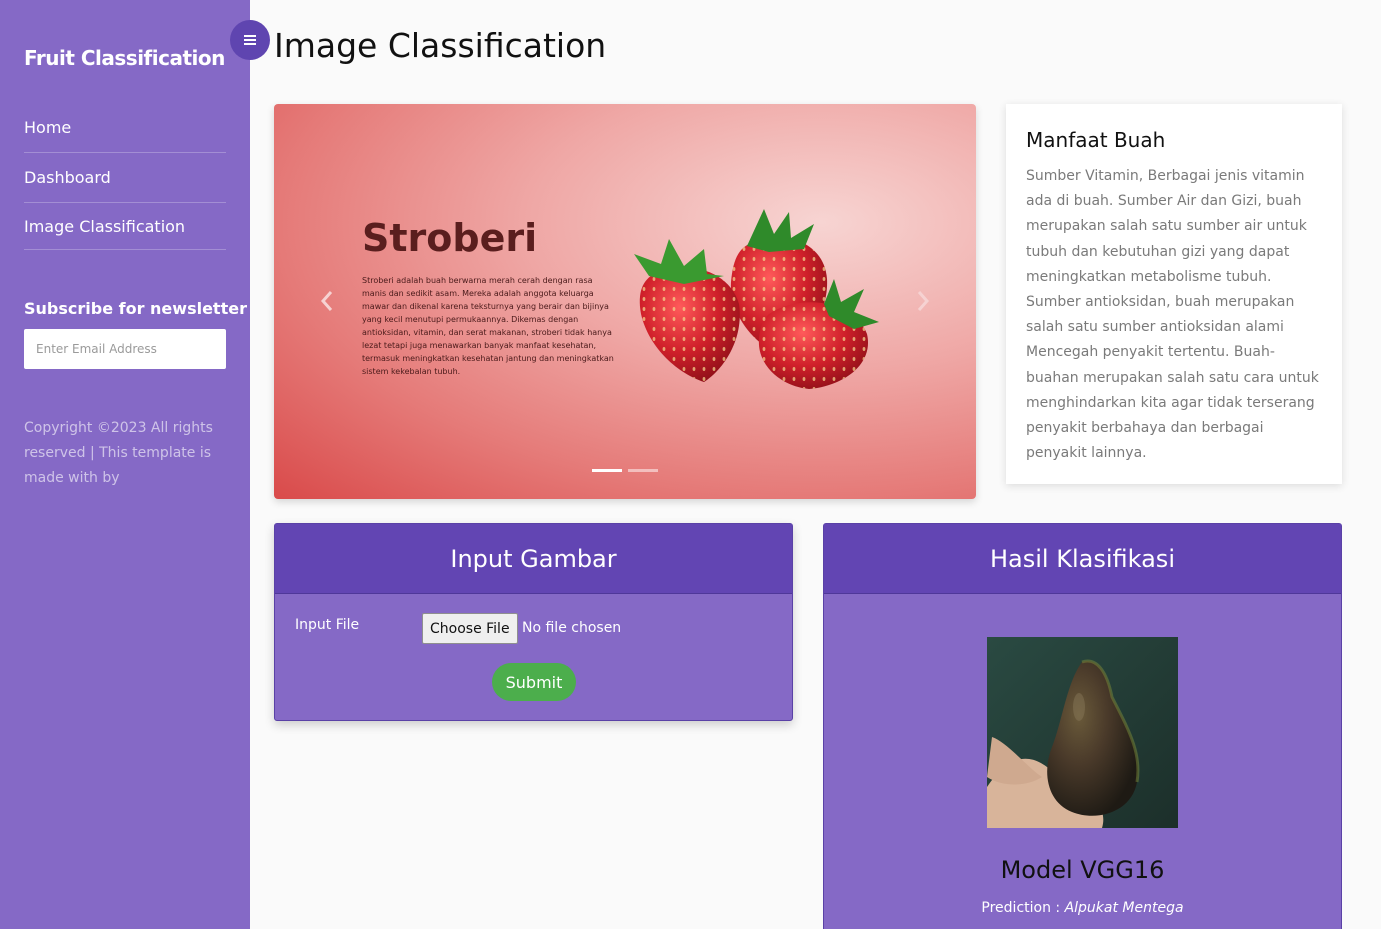 This screenshot has width=1381, height=929. Describe the element at coordinates (327, 625) in the screenshot. I see `file-input-label: Input File` at that location.